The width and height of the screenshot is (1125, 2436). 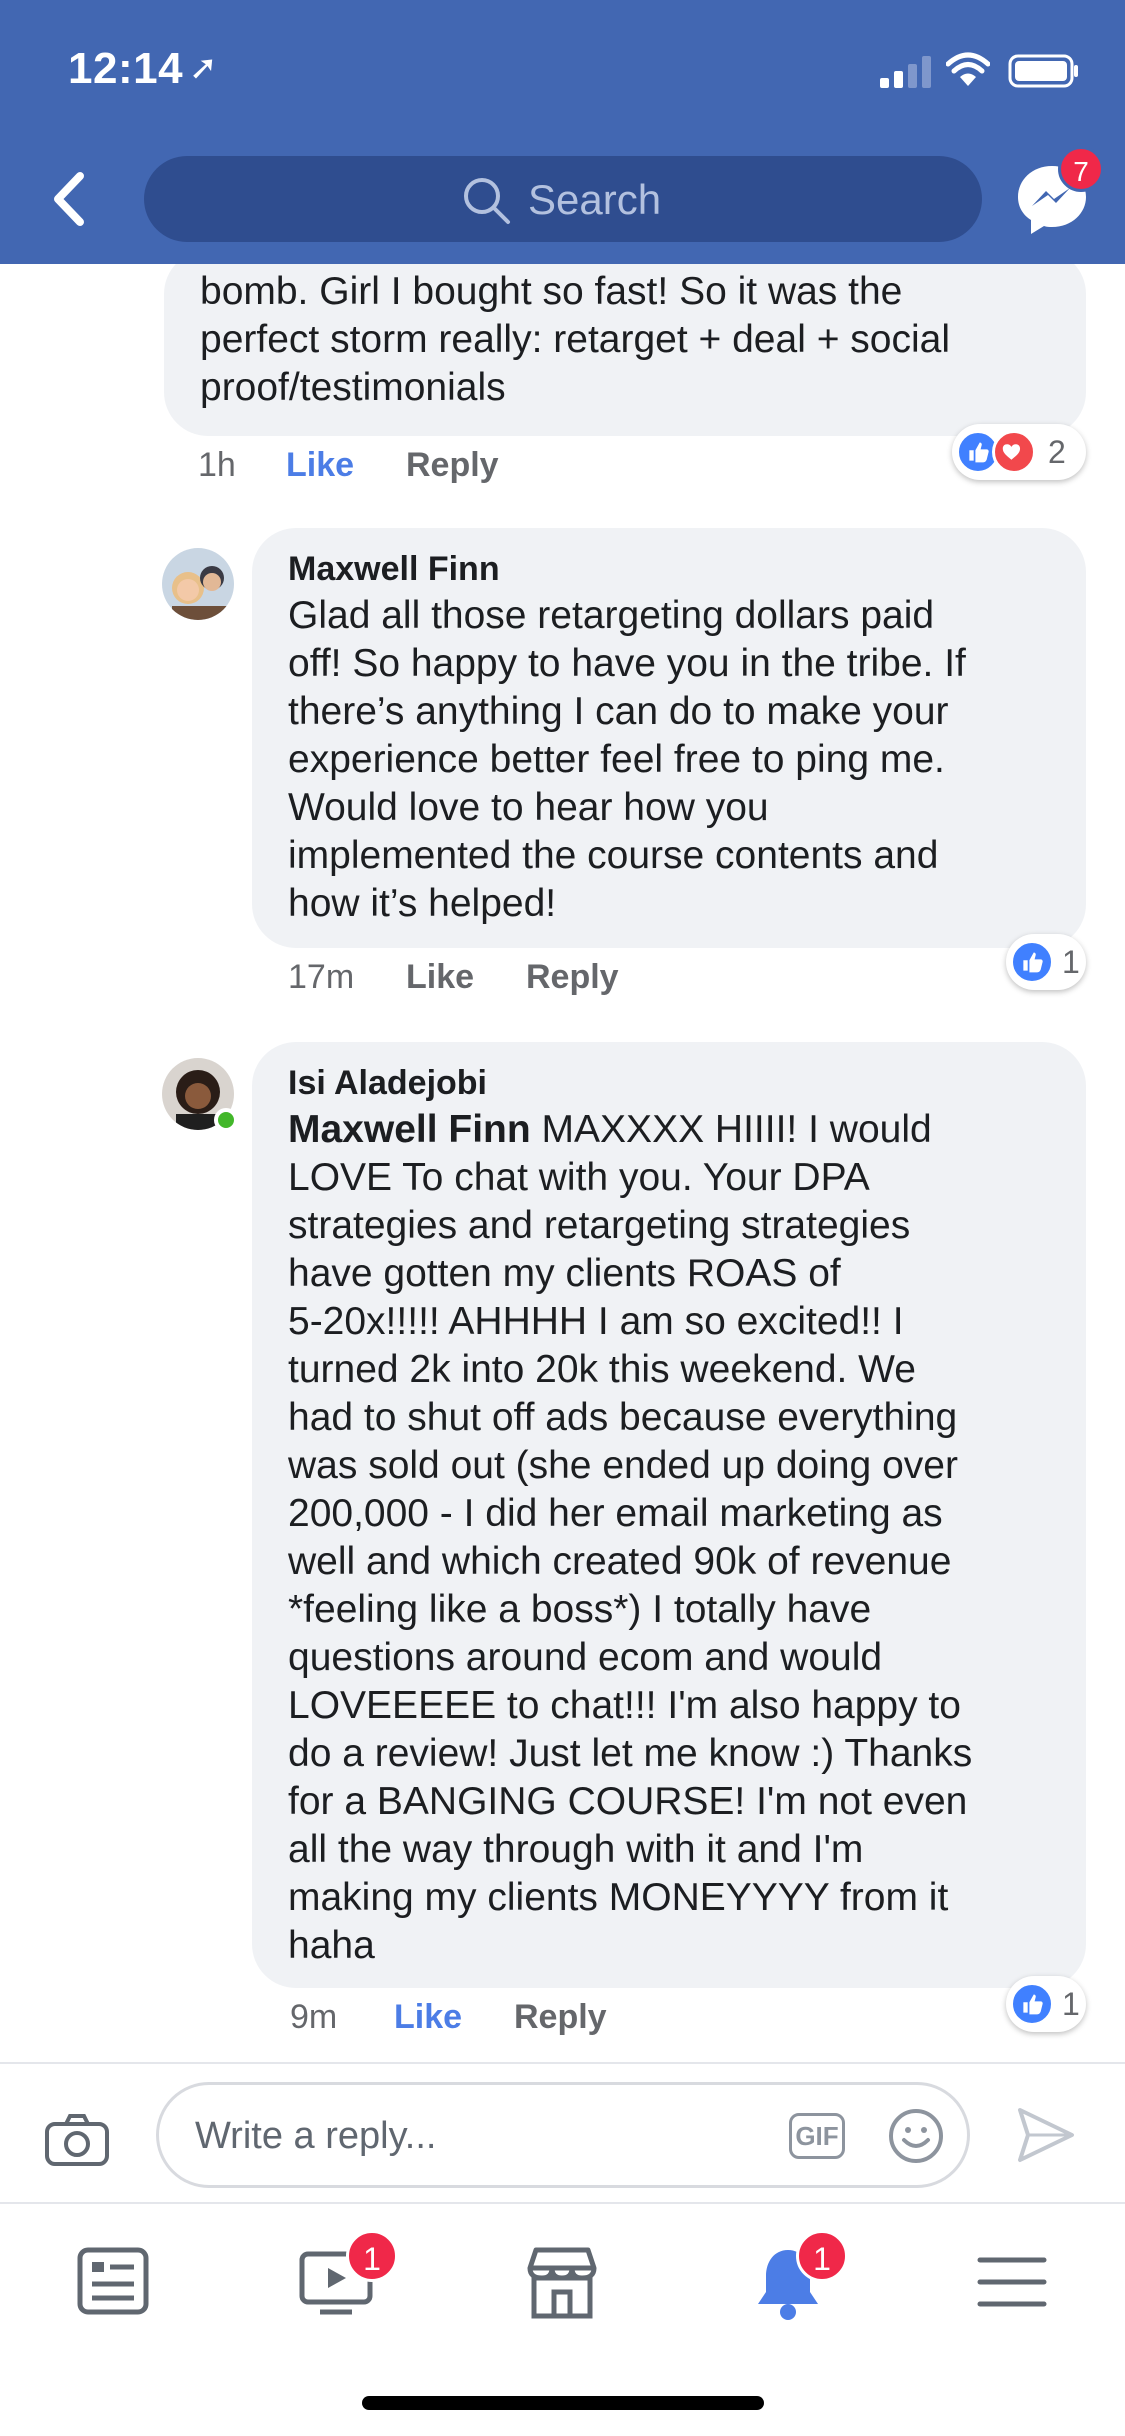 I want to click on commenter-name: Maxwell Finn, so click(x=394, y=569).